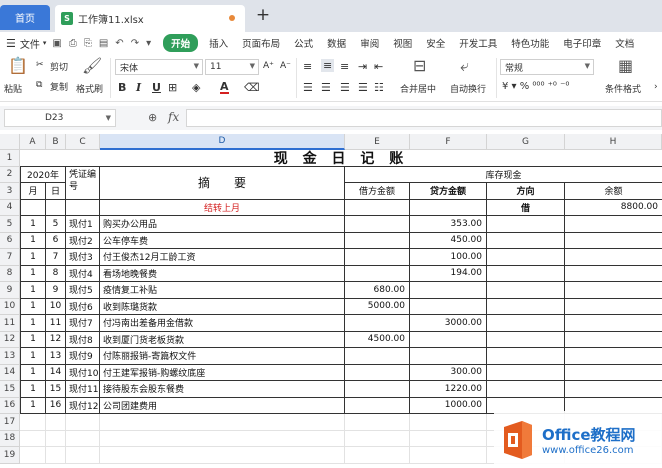 This screenshot has height=468, width=662. I want to click on column-header-d: D, so click(222, 142).